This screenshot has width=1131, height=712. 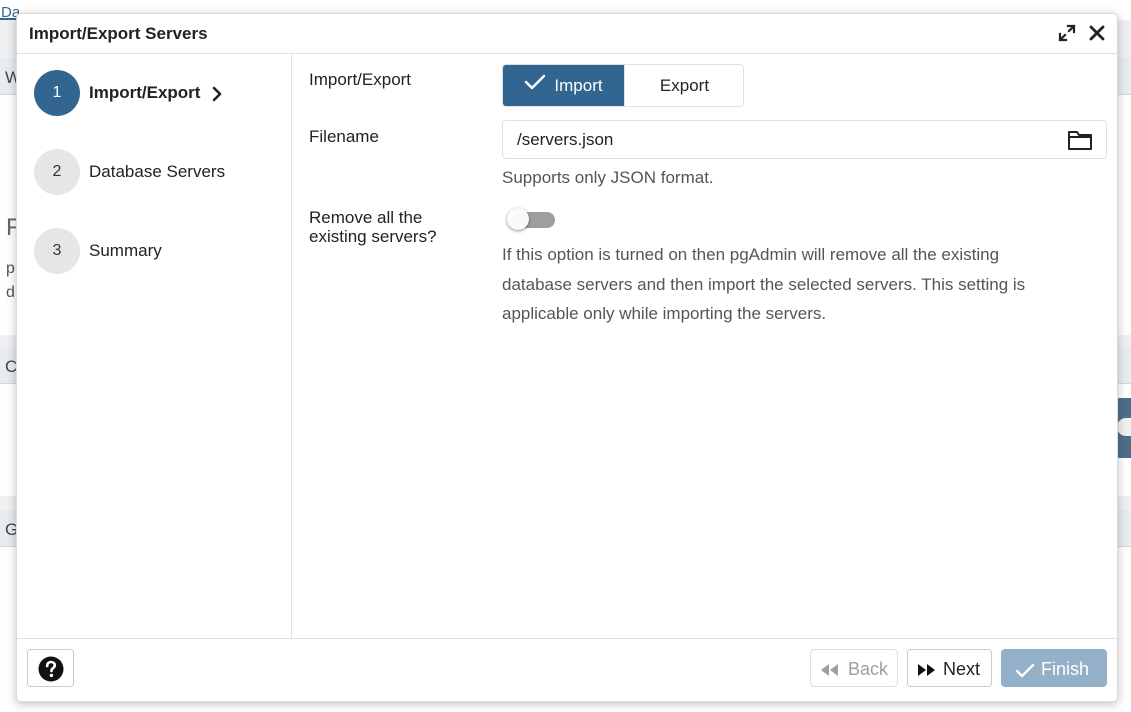 What do you see at coordinates (57, 251) in the screenshot?
I see `step-number: 3` at bounding box center [57, 251].